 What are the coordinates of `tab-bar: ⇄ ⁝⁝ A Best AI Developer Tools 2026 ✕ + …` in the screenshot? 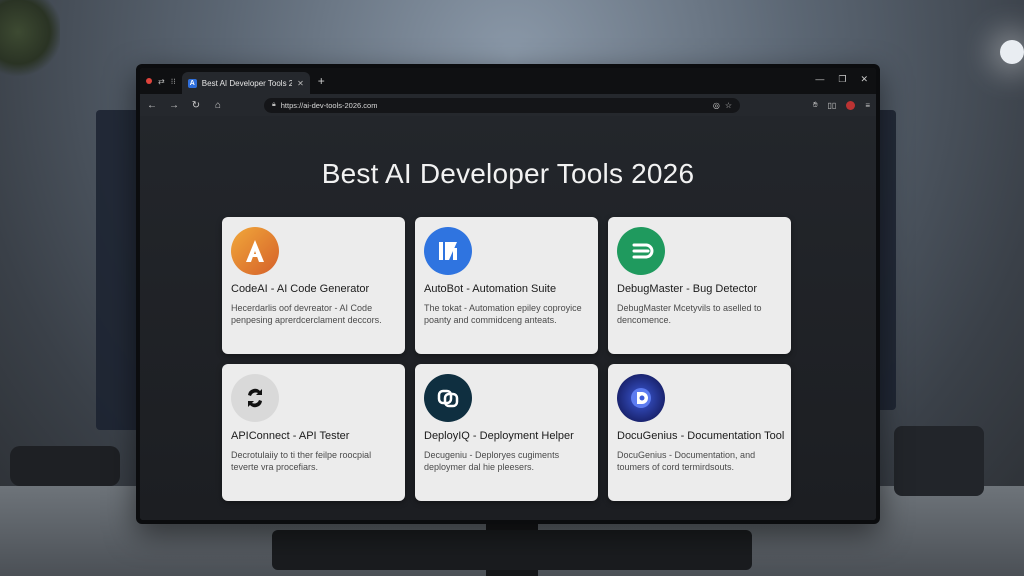 It's located at (508, 81).